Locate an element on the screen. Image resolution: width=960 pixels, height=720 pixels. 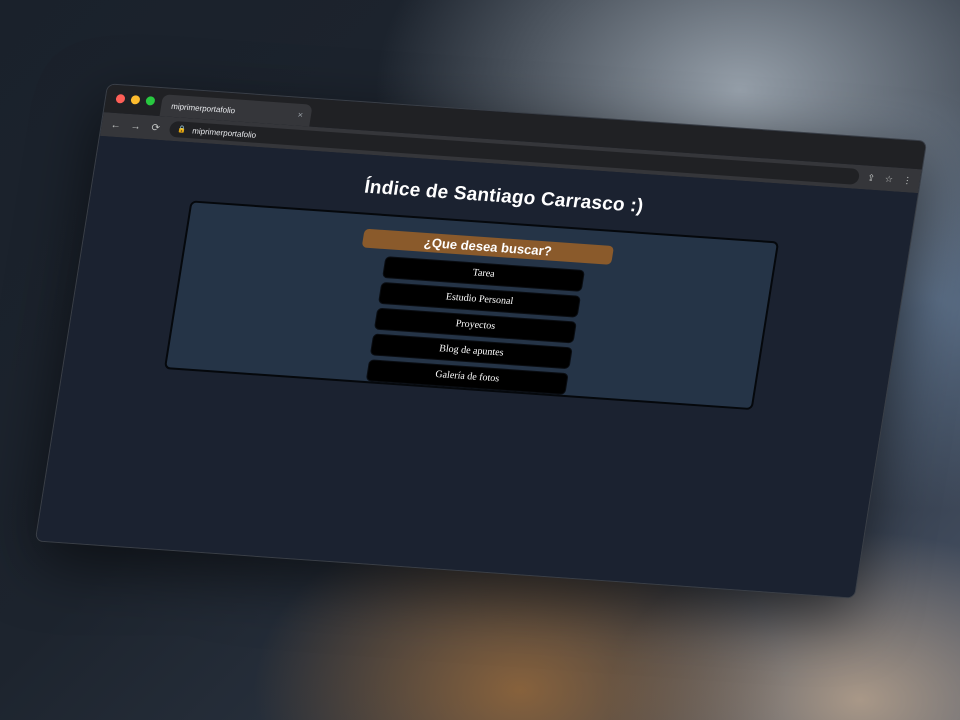
minimize-window-button is located at coordinates (135, 100).